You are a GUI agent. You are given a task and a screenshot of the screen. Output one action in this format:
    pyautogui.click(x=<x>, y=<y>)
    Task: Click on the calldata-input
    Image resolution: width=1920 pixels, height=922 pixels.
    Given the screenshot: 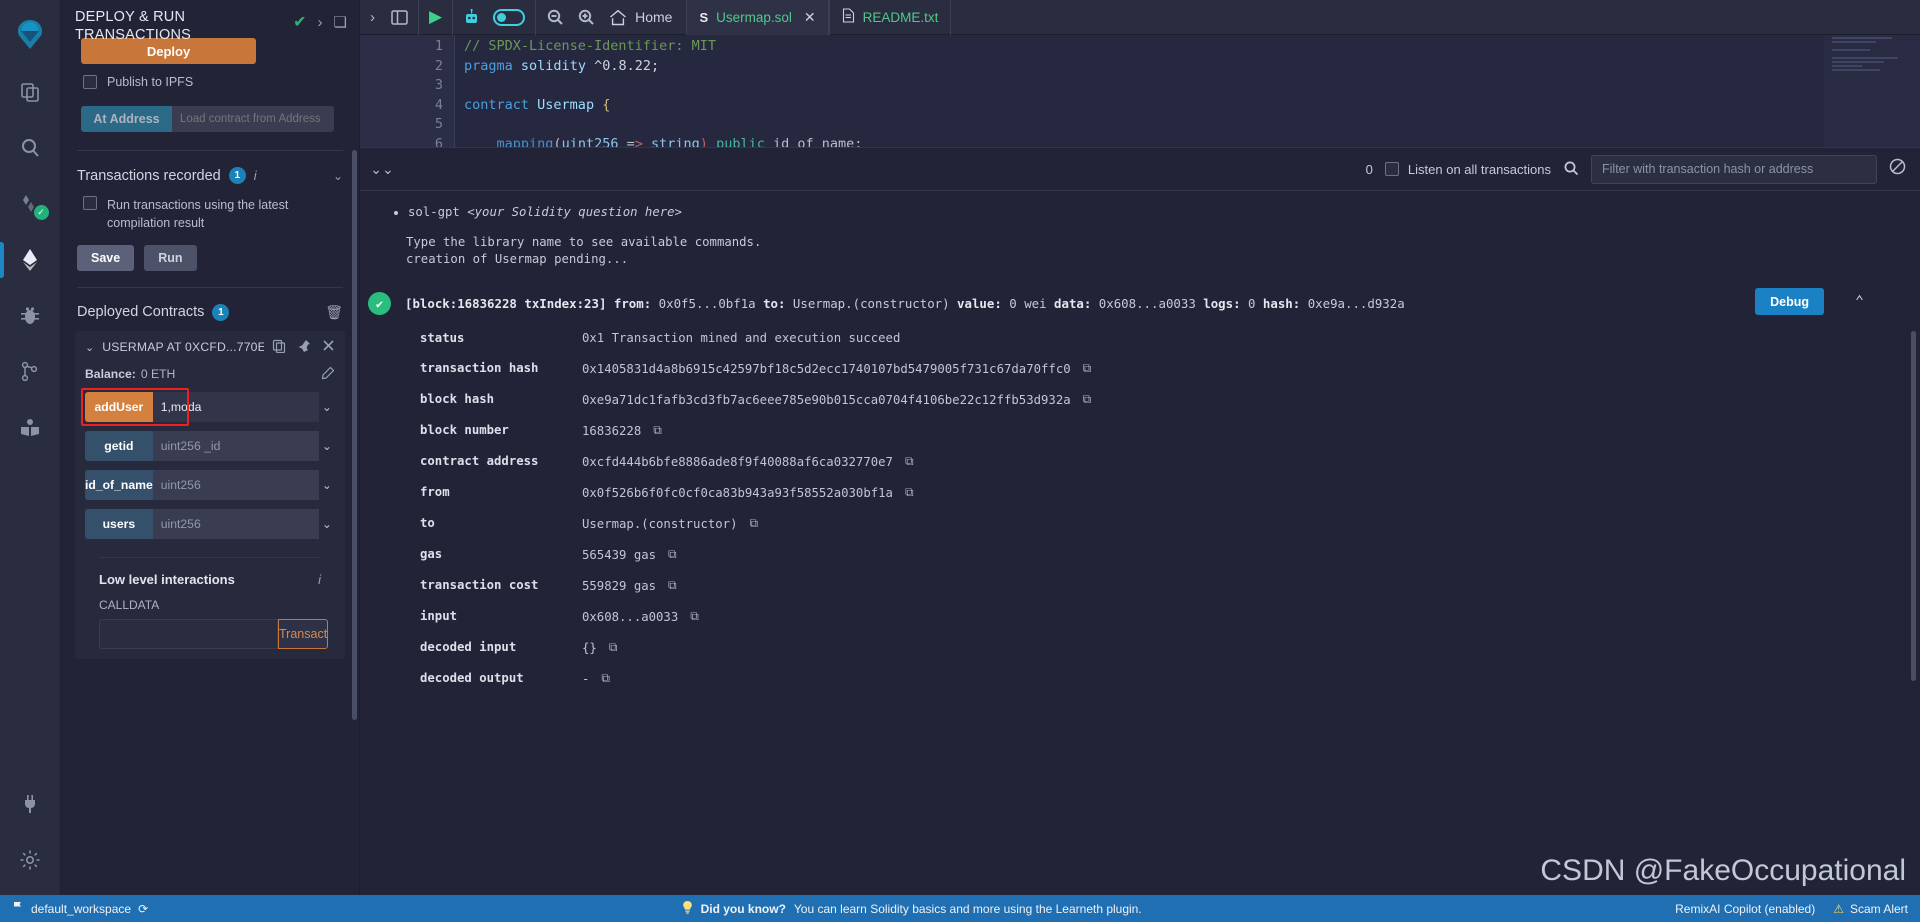 What is the action you would take?
    pyautogui.click(x=188, y=633)
    